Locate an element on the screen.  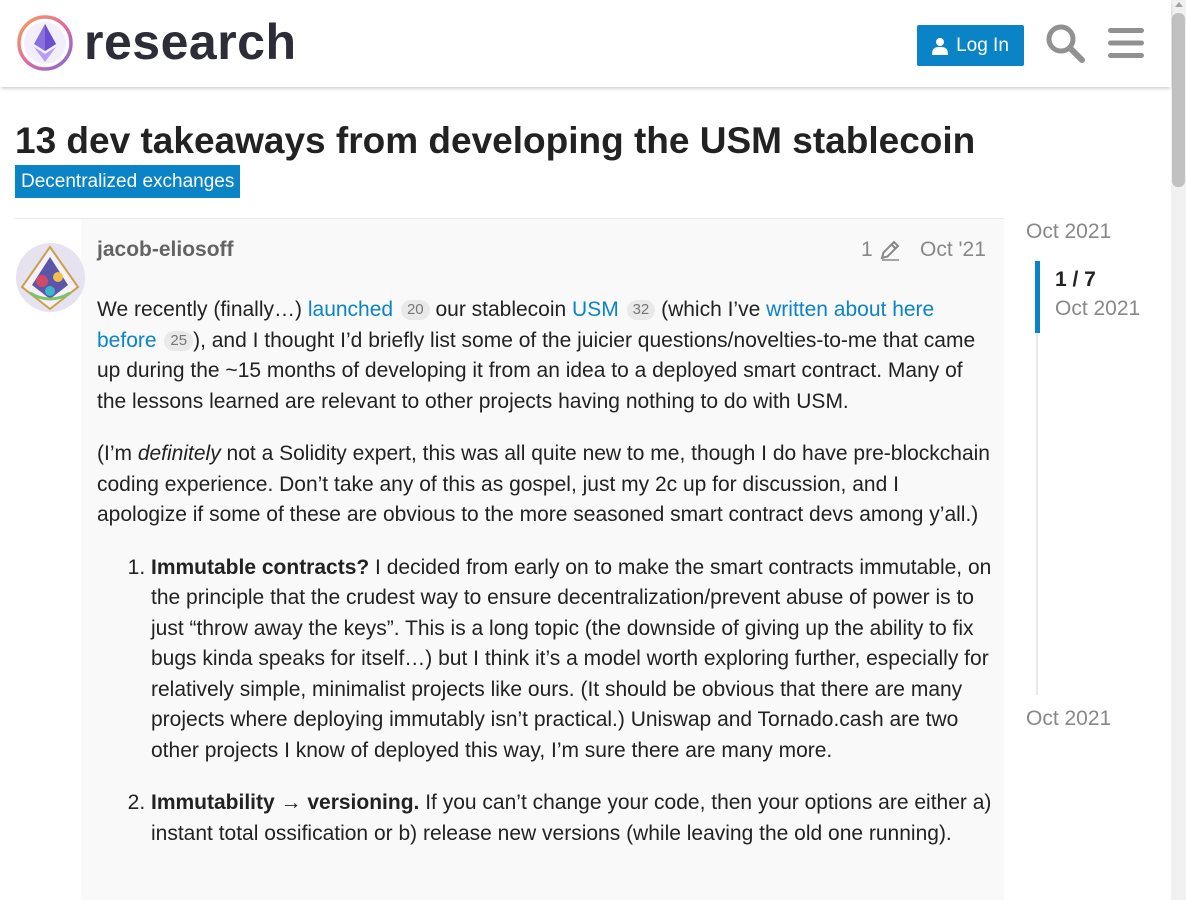
hamburger-menu-icon is located at coordinates (1126, 43).